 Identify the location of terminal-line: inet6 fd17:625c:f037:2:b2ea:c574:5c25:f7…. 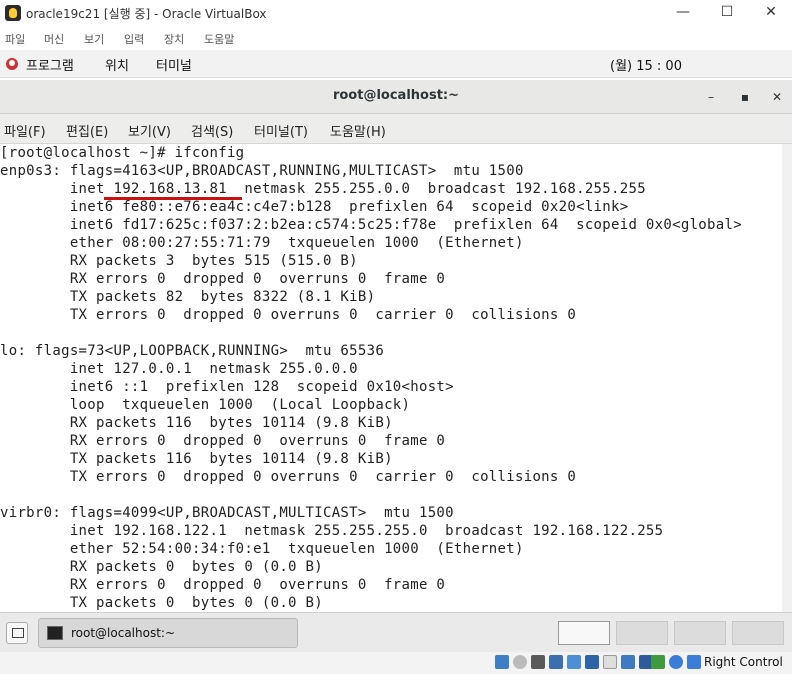
(371, 225).